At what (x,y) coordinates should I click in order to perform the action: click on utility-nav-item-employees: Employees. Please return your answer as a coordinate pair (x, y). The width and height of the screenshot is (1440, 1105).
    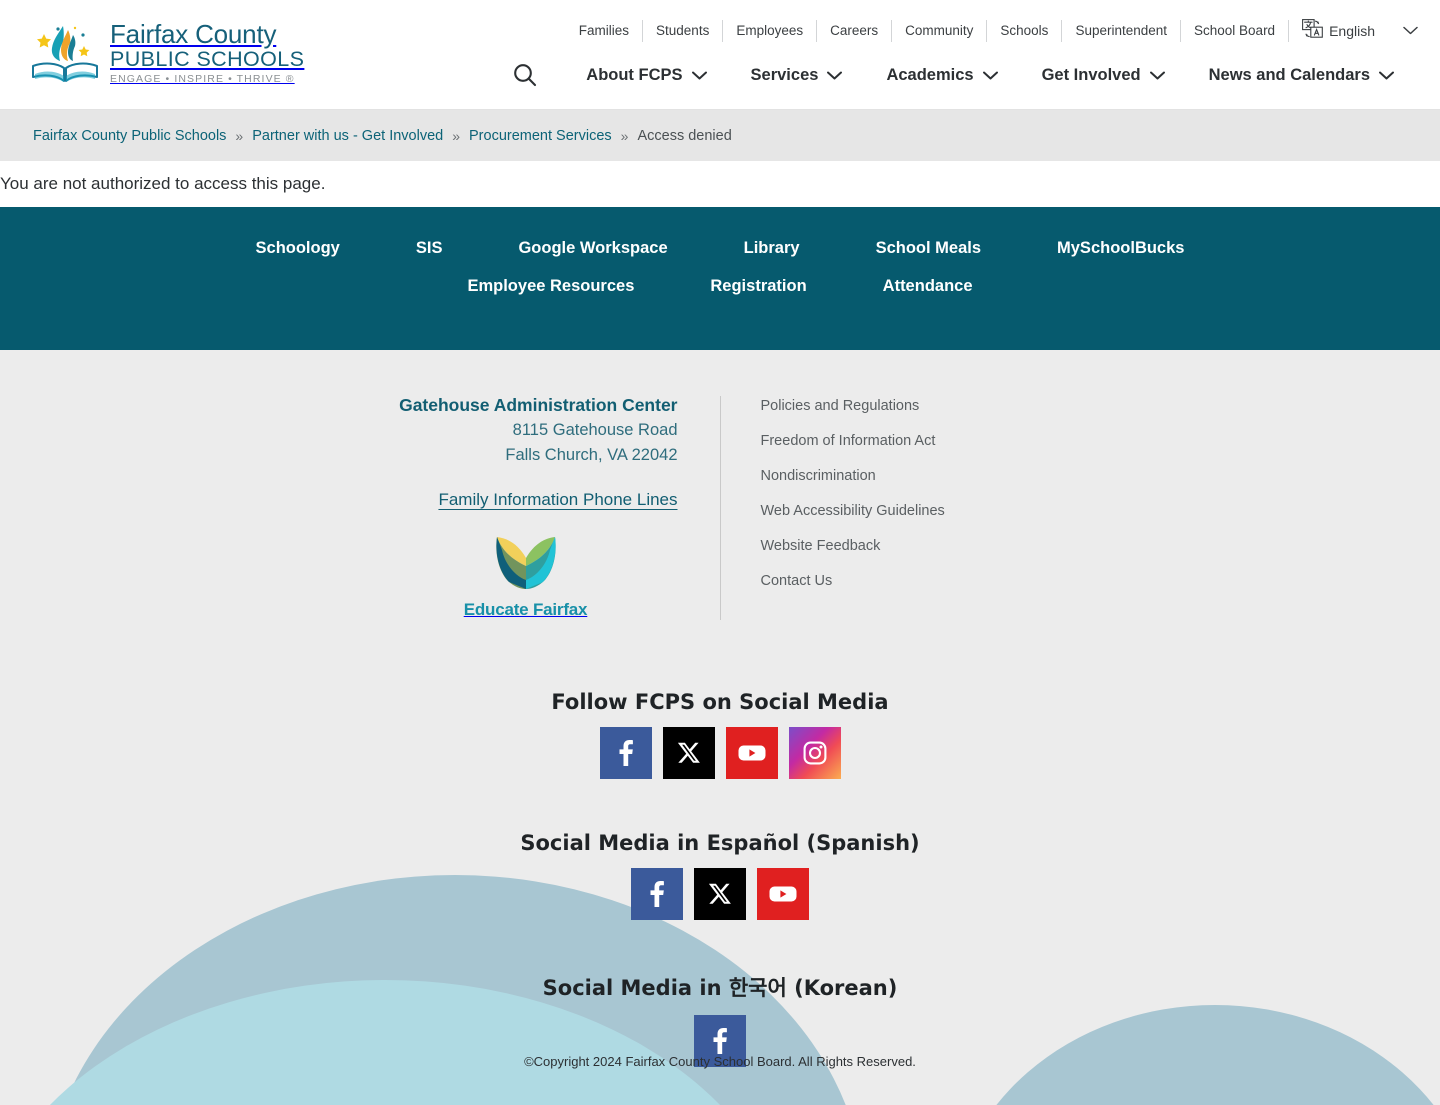
    Looking at the image, I should click on (770, 31).